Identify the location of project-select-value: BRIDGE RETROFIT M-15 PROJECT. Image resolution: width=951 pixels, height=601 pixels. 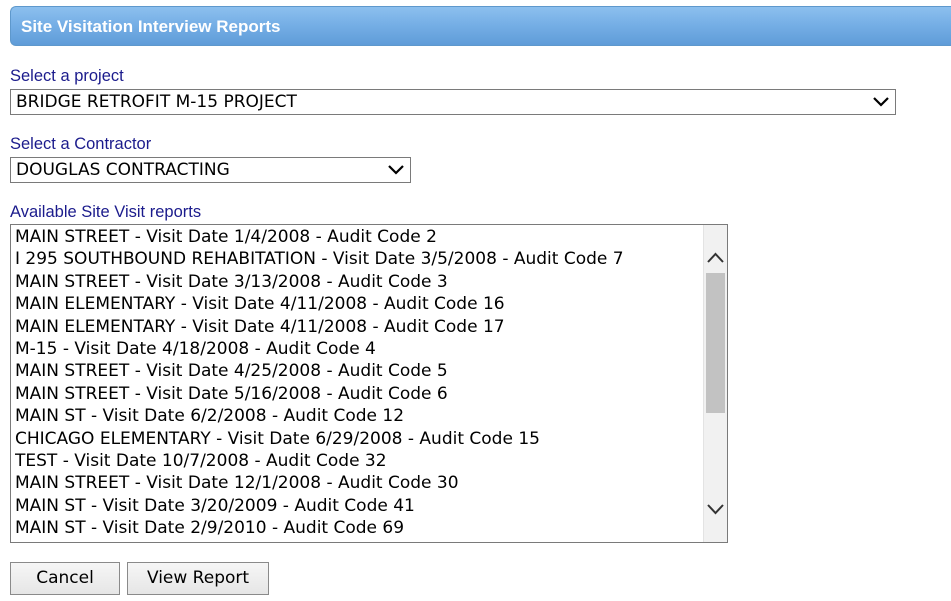
(156, 102).